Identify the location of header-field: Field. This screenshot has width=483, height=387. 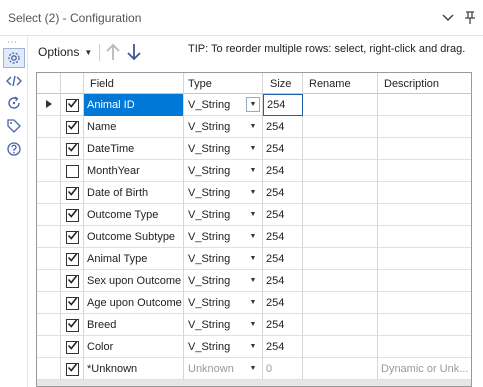
(134, 83).